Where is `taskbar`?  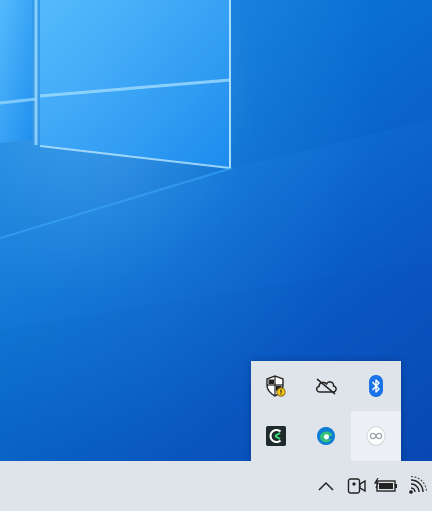 taskbar is located at coordinates (216, 486).